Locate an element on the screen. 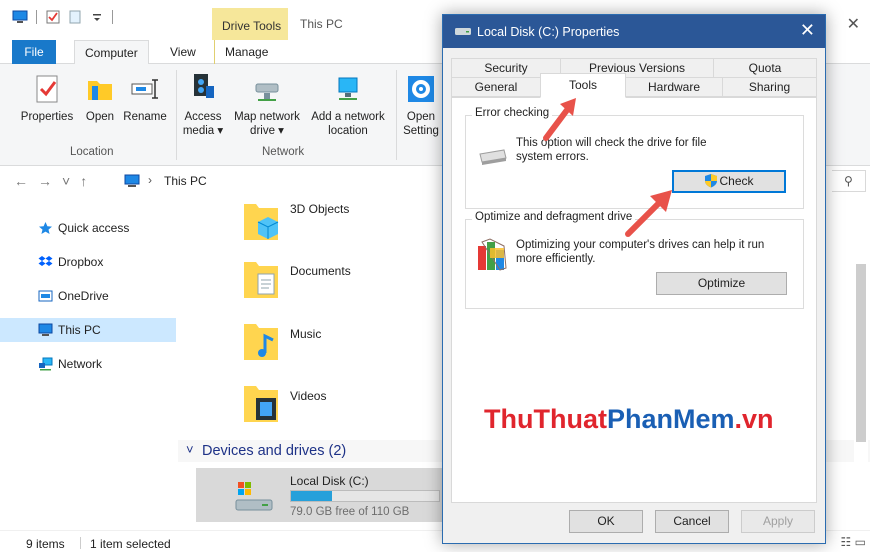 The image size is (870, 552). open-label: Open is located at coordinates (100, 117).